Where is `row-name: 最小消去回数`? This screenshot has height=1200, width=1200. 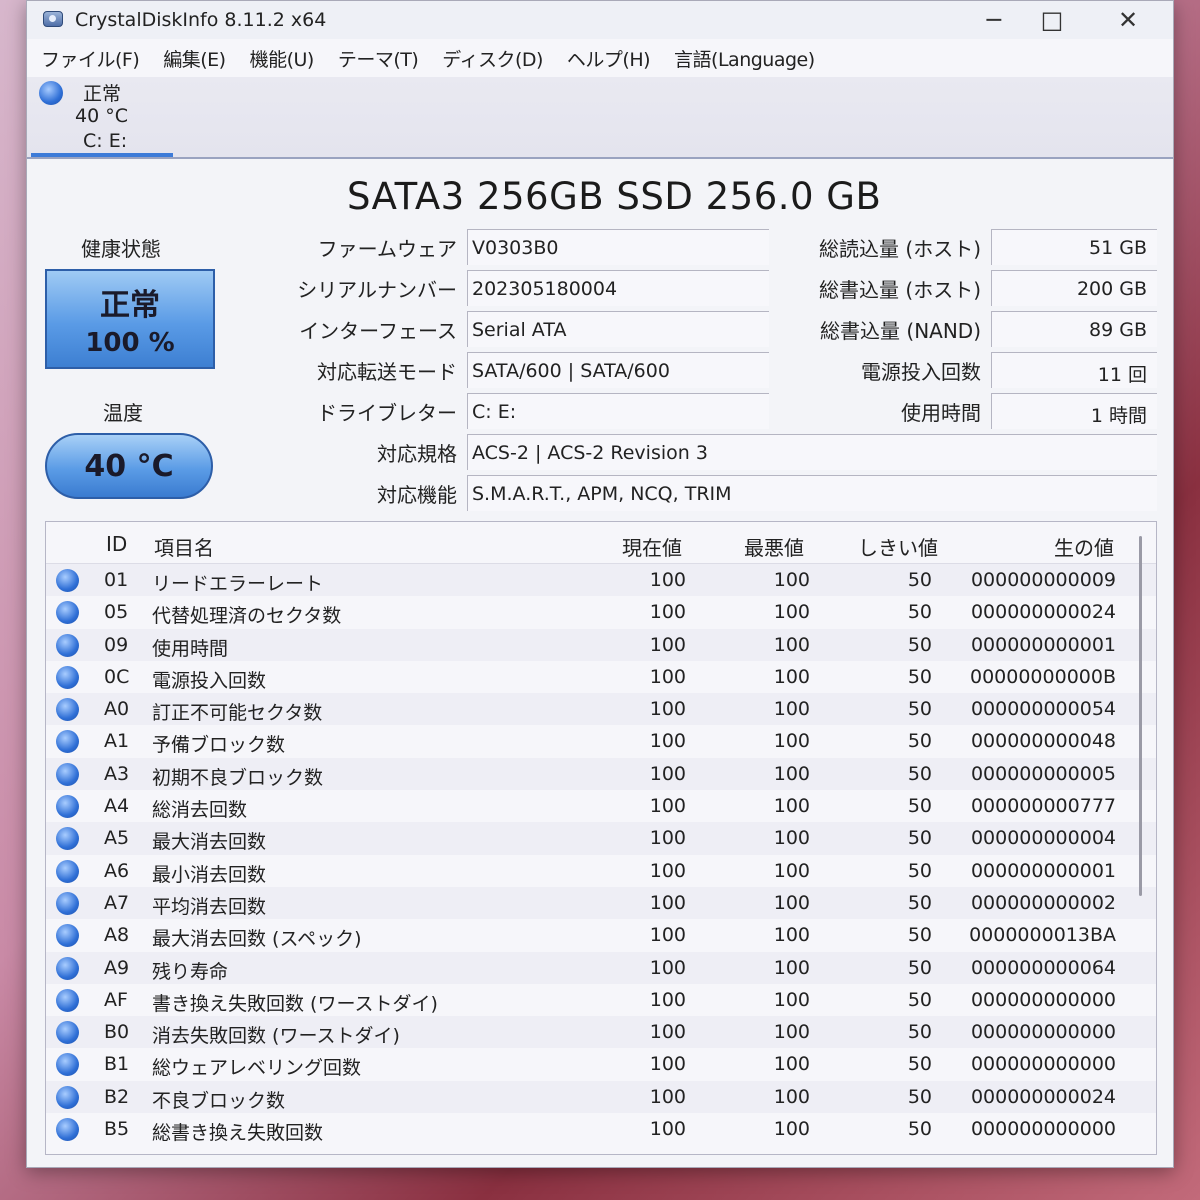
row-name: 最小消去回数 is located at coordinates (209, 874).